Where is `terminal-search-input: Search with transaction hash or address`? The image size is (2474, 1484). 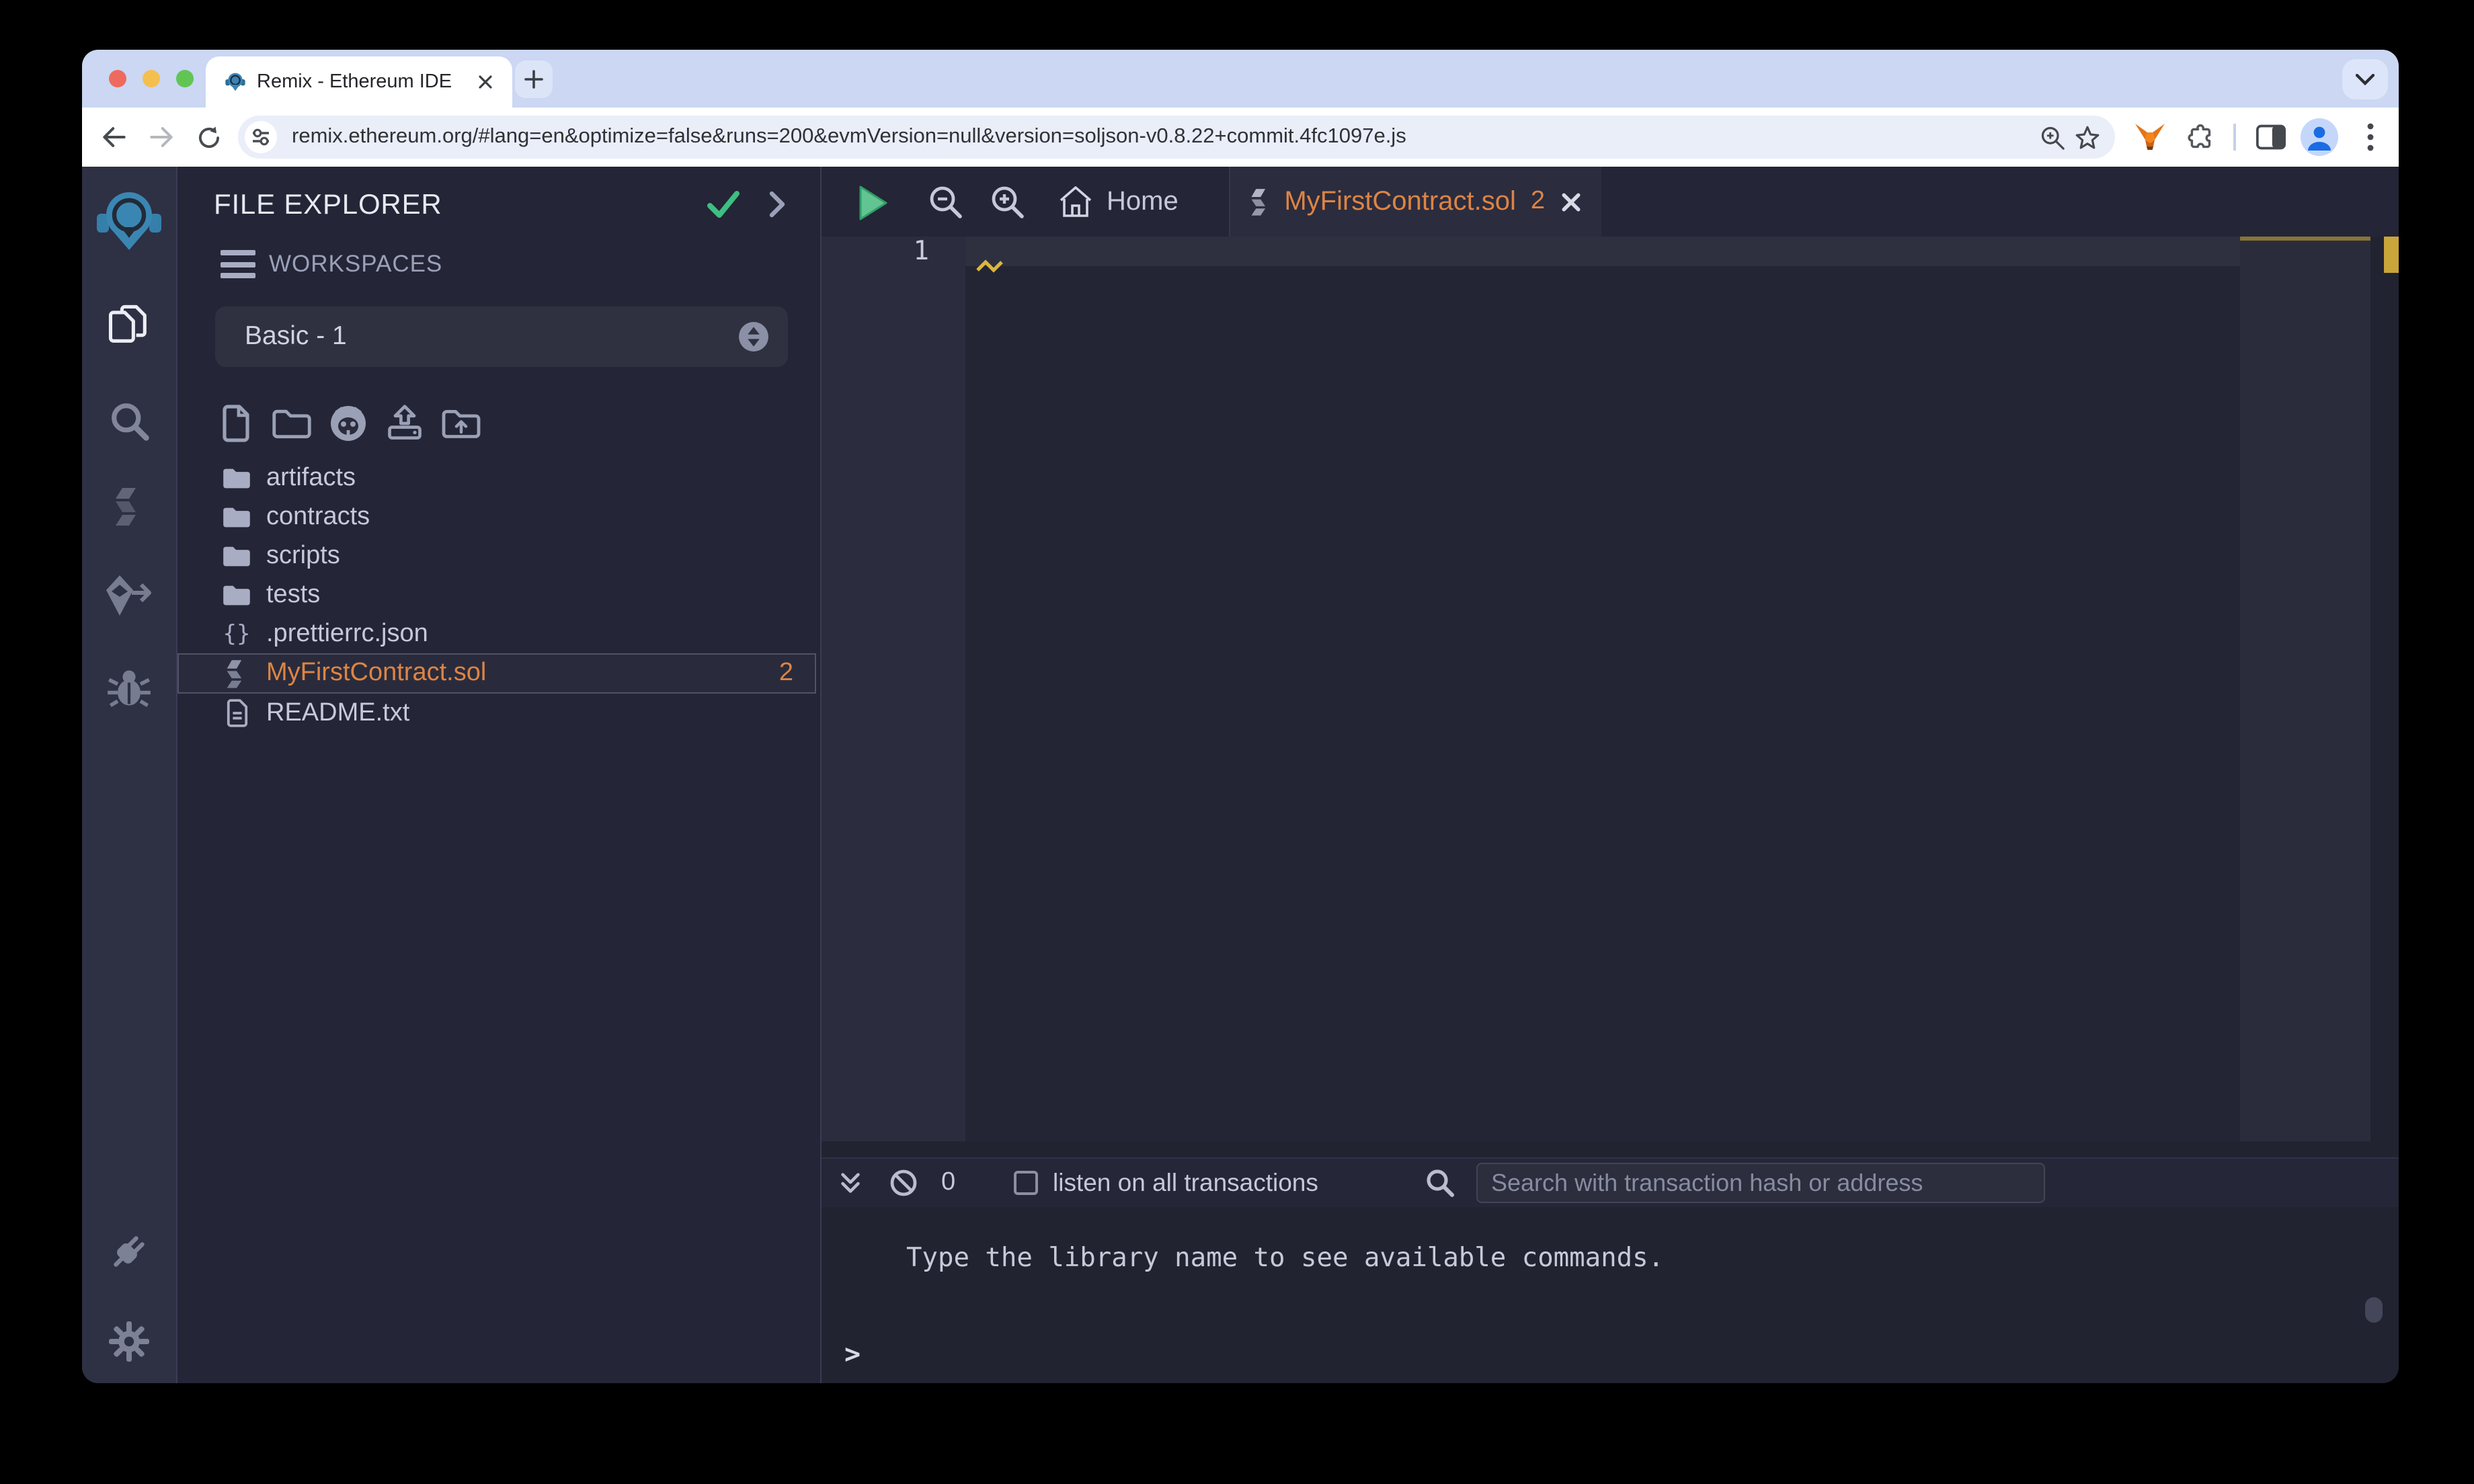
terminal-search-input: Search with transaction hash or address is located at coordinates (1760, 1183).